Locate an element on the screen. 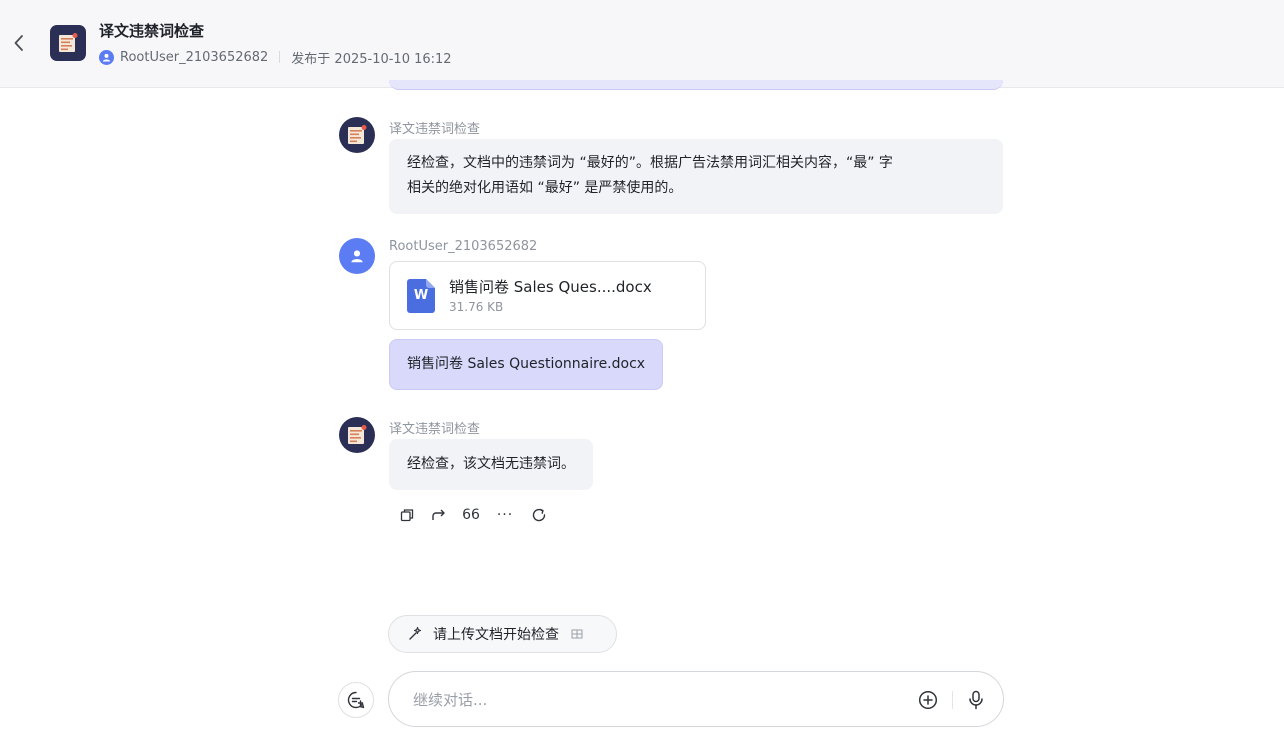 This screenshot has width=1284, height=738. back-button is located at coordinates (19, 43).